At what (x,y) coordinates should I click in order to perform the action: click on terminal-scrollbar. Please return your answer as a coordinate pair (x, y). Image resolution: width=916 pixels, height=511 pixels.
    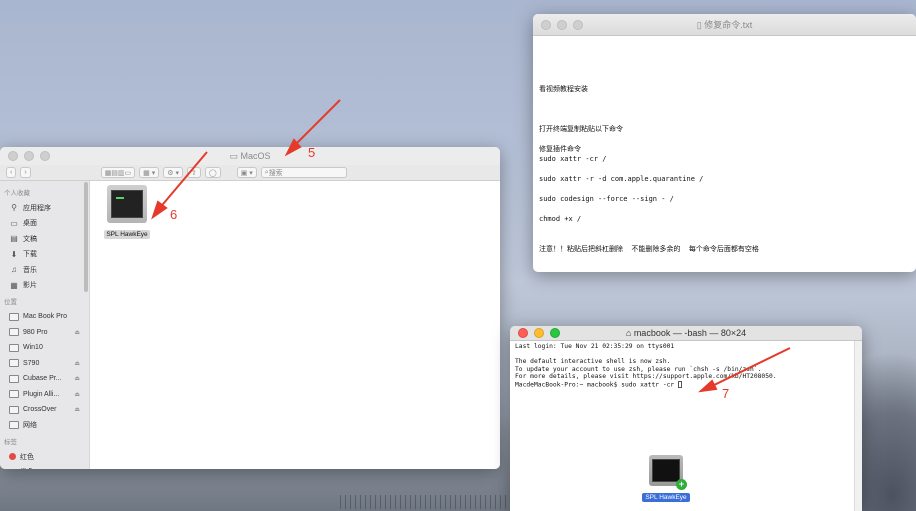
    Looking at the image, I should click on (858, 426).